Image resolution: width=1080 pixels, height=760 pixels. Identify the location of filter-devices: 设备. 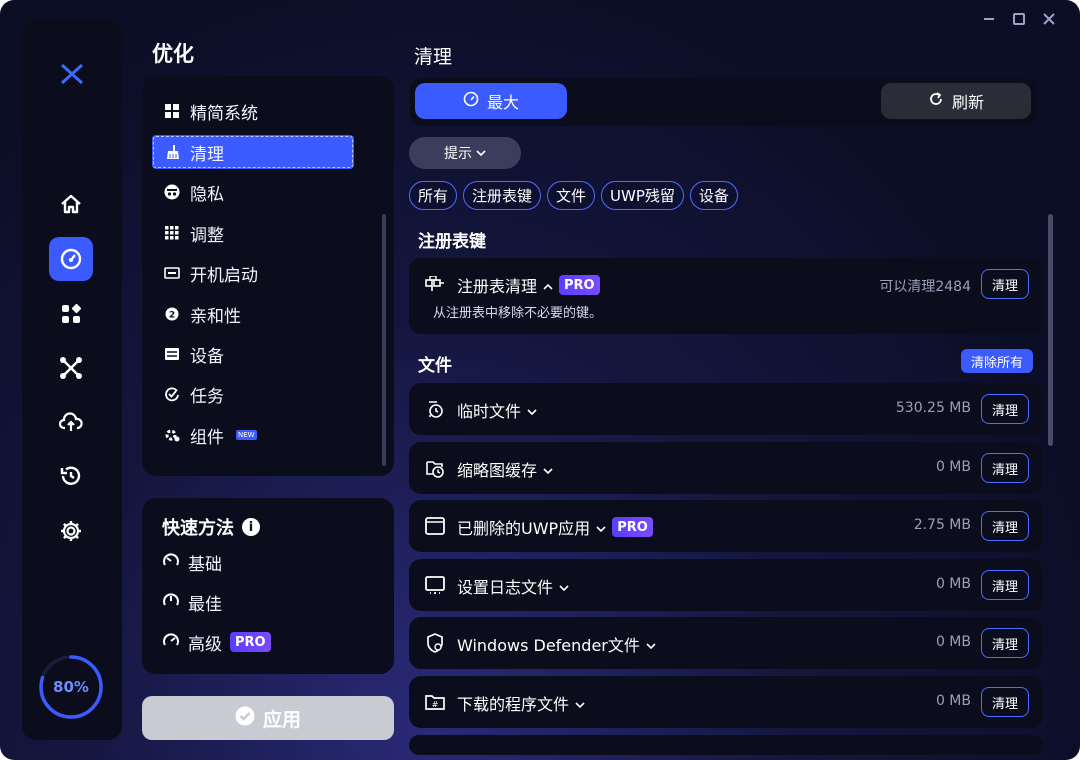
(713, 195).